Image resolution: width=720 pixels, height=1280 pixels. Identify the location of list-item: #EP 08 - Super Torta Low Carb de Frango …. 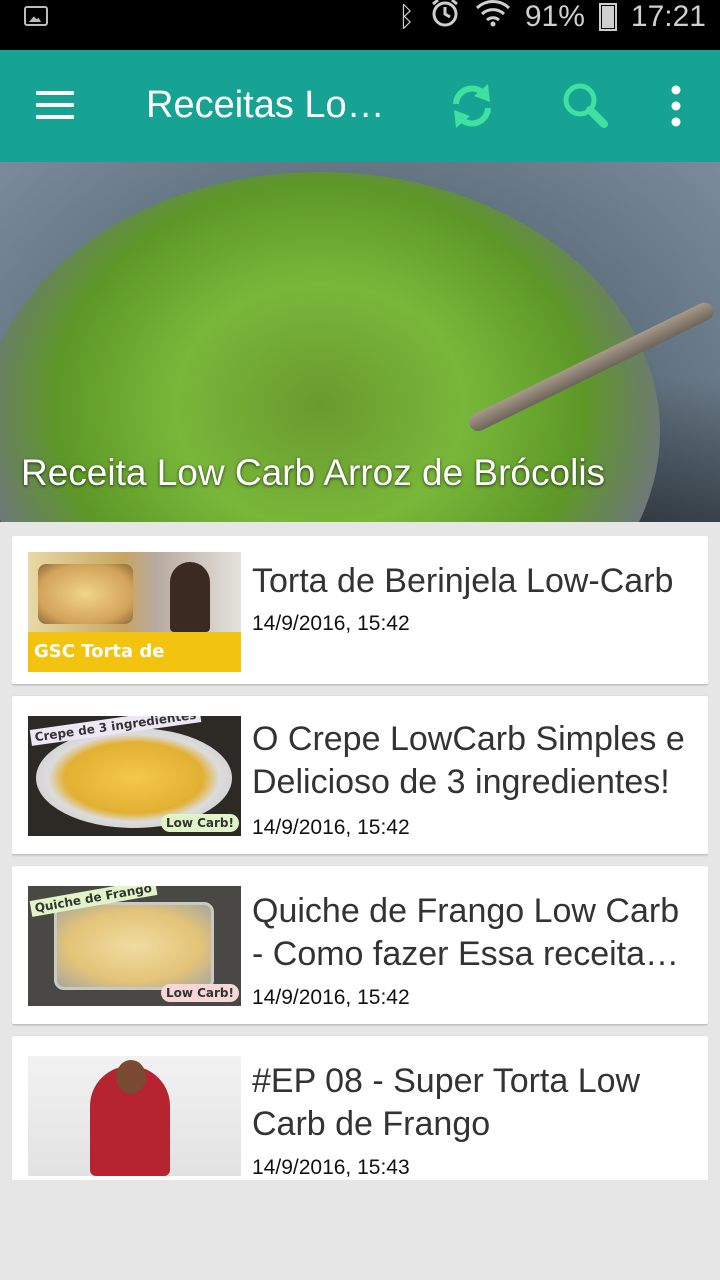
(360, 1108).